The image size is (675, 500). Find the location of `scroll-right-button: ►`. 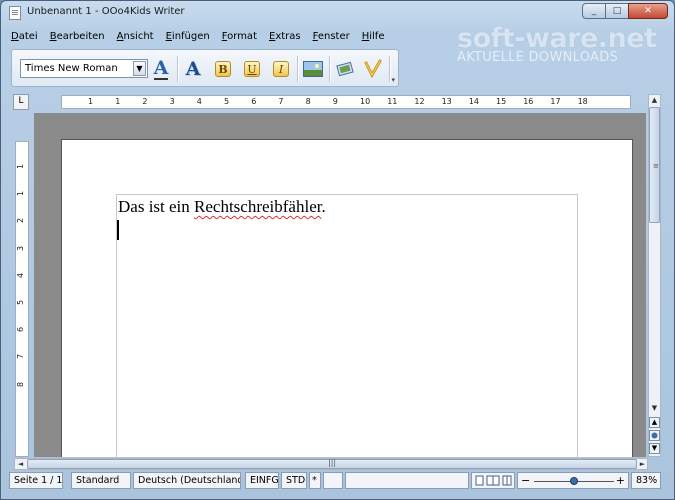

scroll-right-button: ► is located at coordinates (642, 464).